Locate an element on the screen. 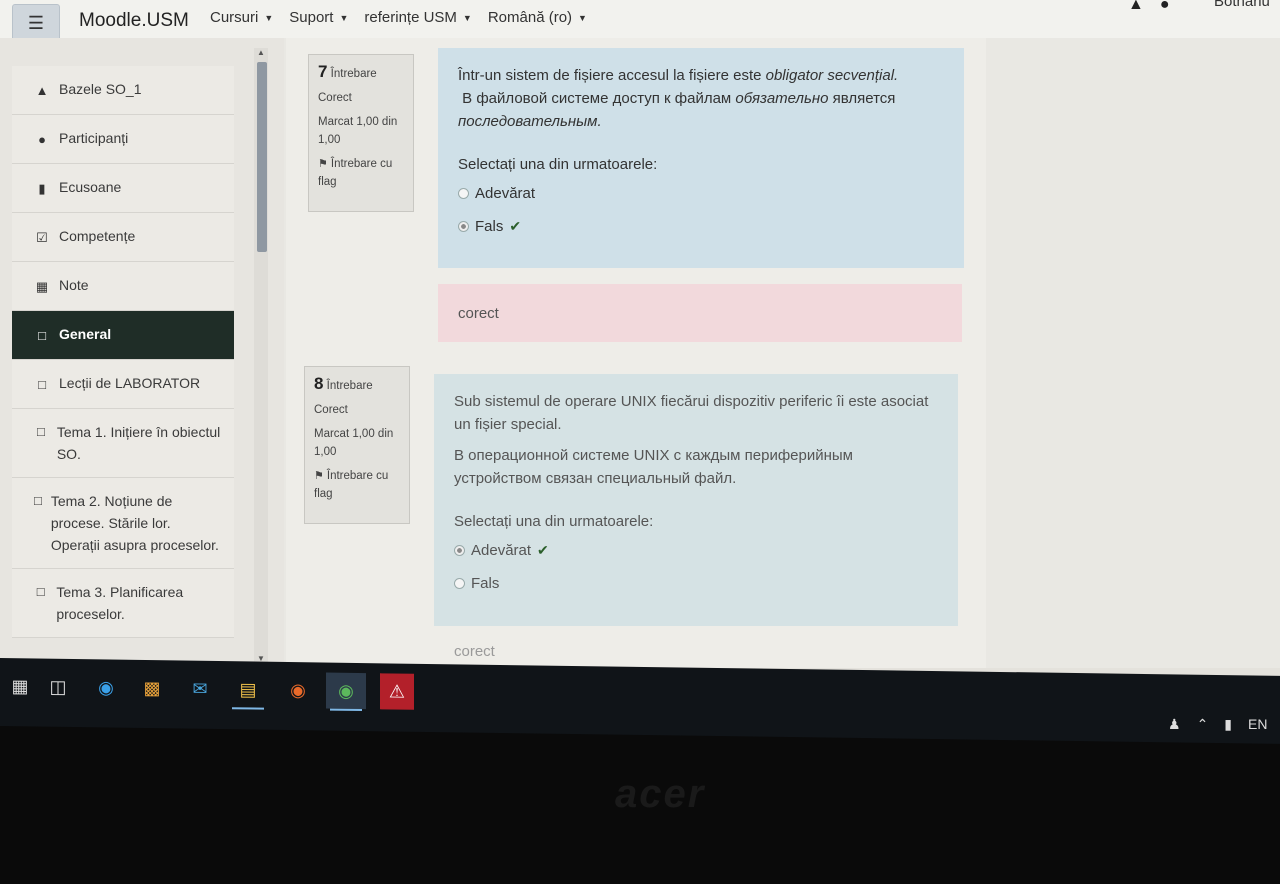 This screenshot has width=1280, height=884. nav-label: referințe USM is located at coordinates (410, 17).